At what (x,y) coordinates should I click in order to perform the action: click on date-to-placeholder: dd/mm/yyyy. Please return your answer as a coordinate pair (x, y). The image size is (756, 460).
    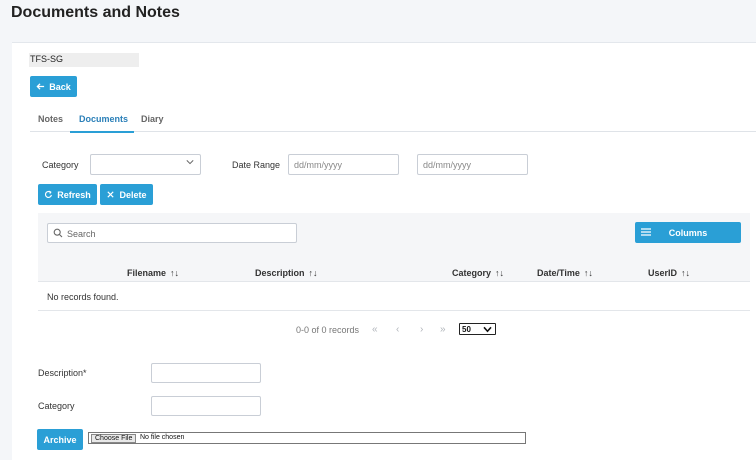
    Looking at the image, I should click on (447, 165).